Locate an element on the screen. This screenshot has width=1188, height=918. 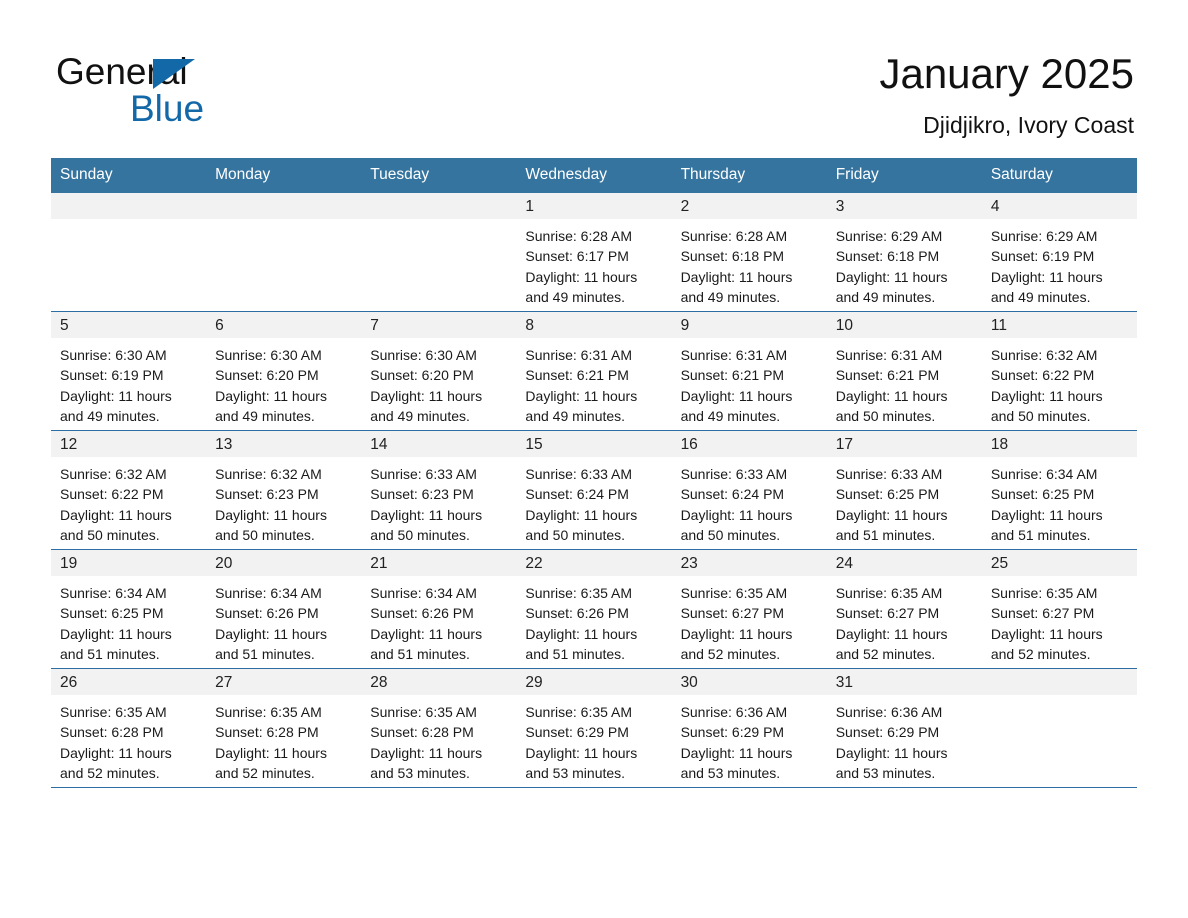
sunset-text: Sunset: 6:22 PM is located at coordinates (112, 494).